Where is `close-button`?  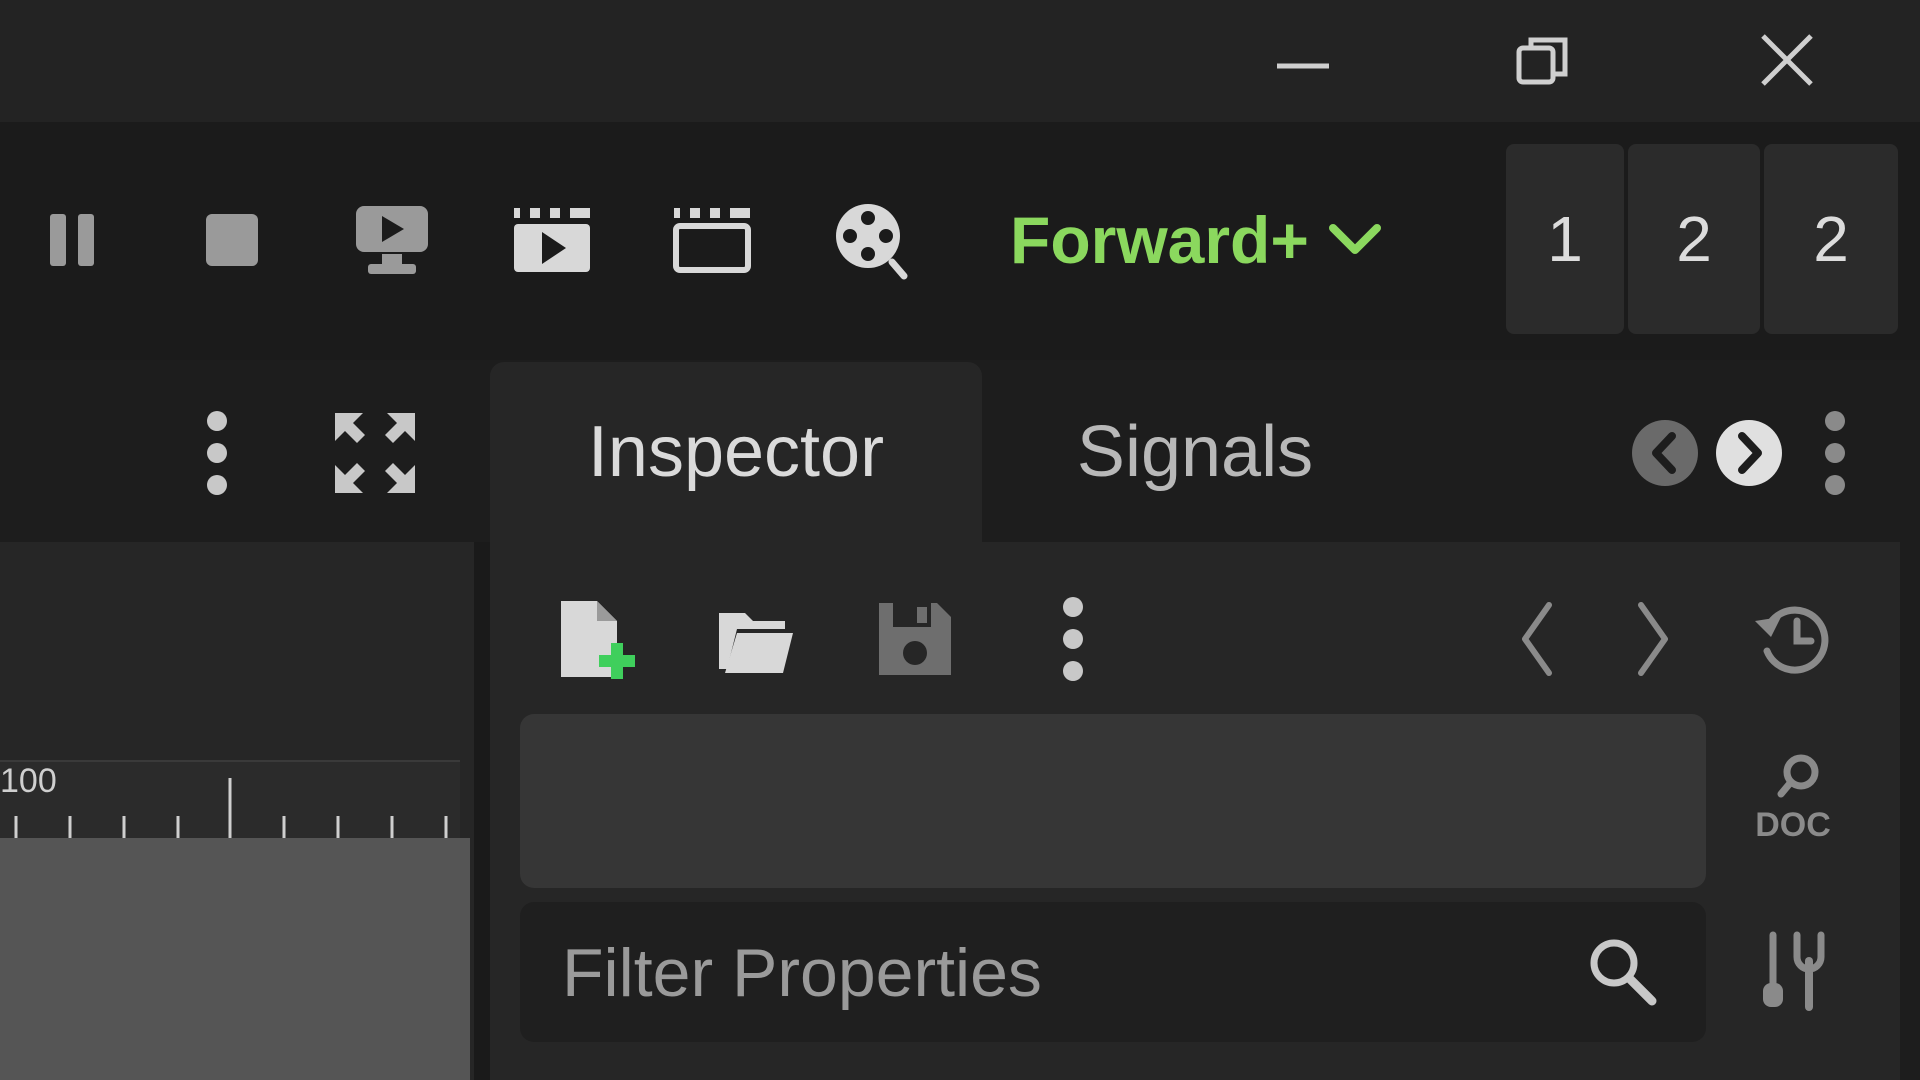
close-button is located at coordinates (1787, 60).